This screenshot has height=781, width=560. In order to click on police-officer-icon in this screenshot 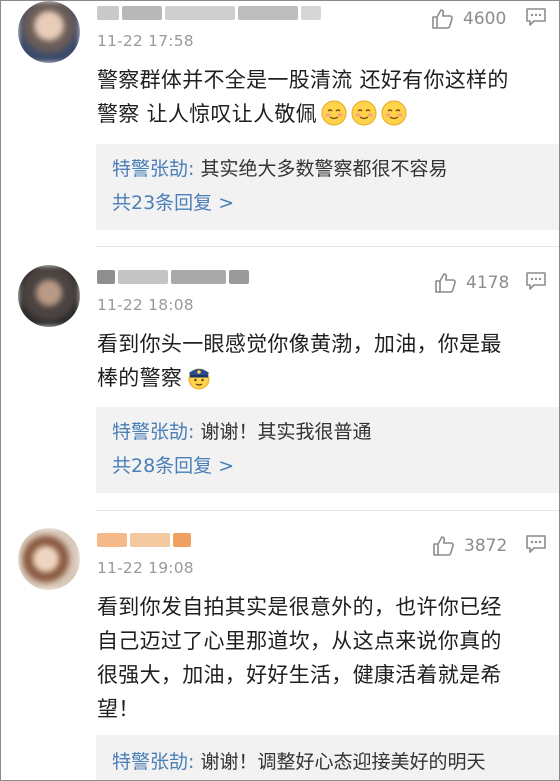, I will do `click(199, 379)`.